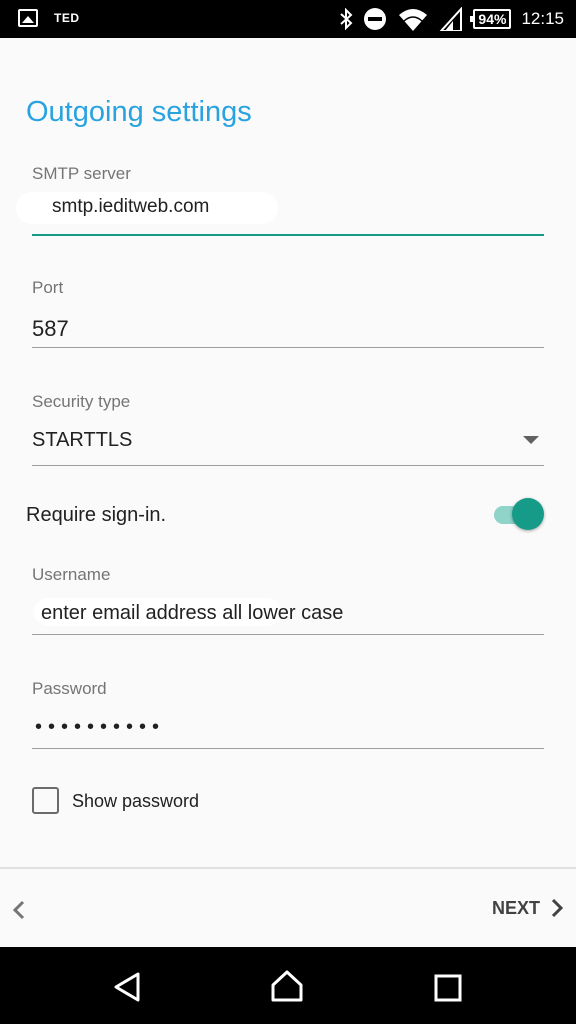  What do you see at coordinates (139, 112) in the screenshot?
I see `page-title: Outgoing settings` at bounding box center [139, 112].